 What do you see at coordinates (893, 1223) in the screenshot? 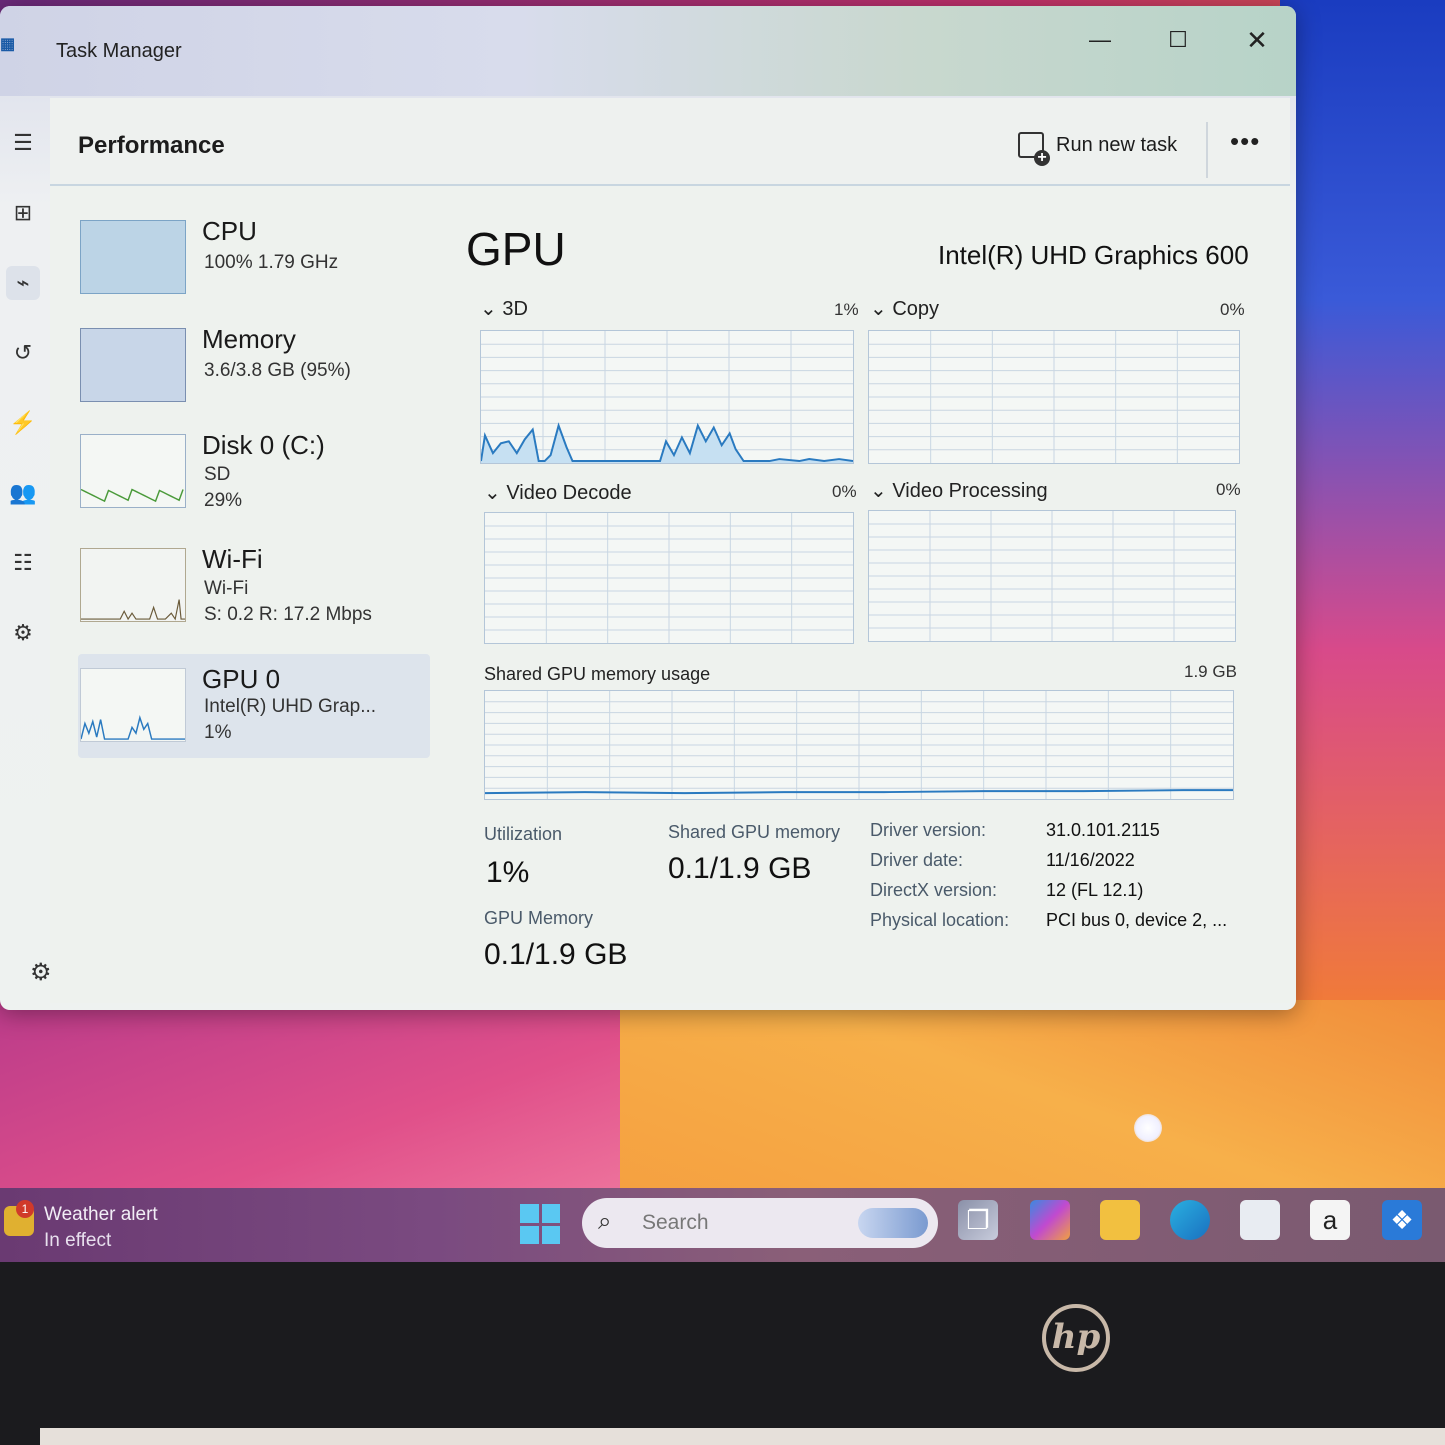
I see `search-highlight-image` at bounding box center [893, 1223].